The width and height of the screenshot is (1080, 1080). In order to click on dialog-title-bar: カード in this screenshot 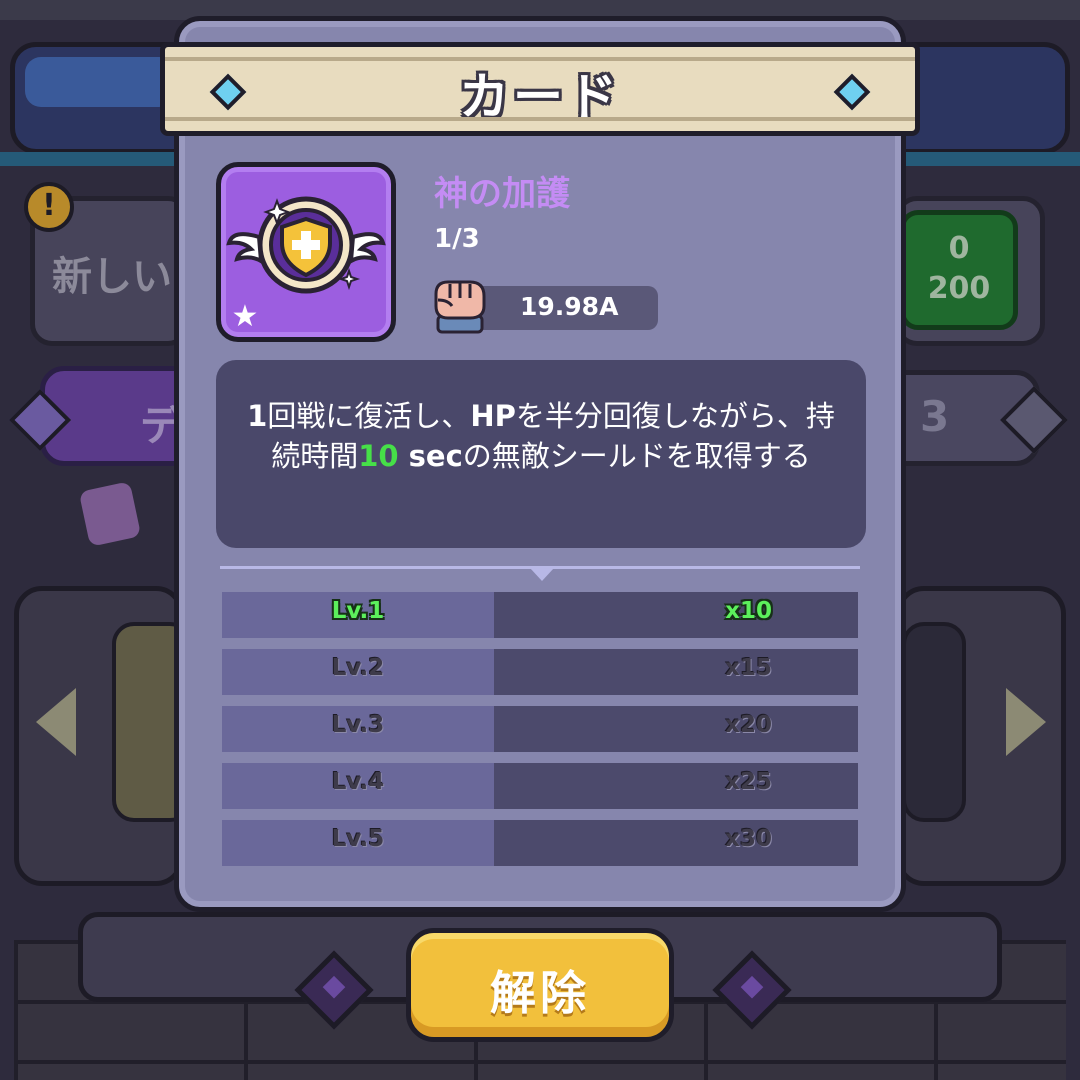, I will do `click(540, 89)`.